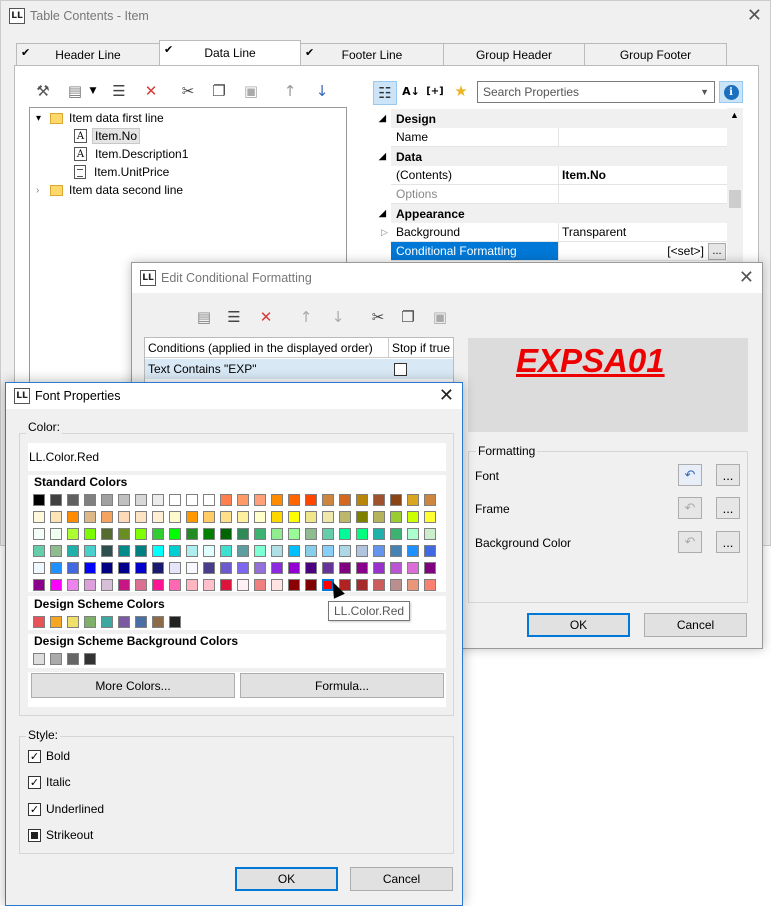 This screenshot has height=906, width=771. What do you see at coordinates (401, 879) in the screenshot?
I see `font-cancel-button: Cancel` at bounding box center [401, 879].